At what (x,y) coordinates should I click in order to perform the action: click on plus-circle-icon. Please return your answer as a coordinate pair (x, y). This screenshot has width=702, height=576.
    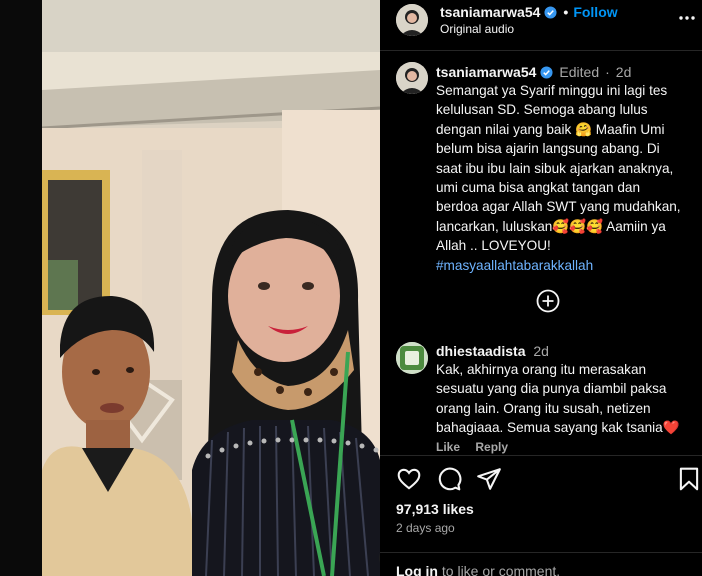
    Looking at the image, I should click on (548, 301).